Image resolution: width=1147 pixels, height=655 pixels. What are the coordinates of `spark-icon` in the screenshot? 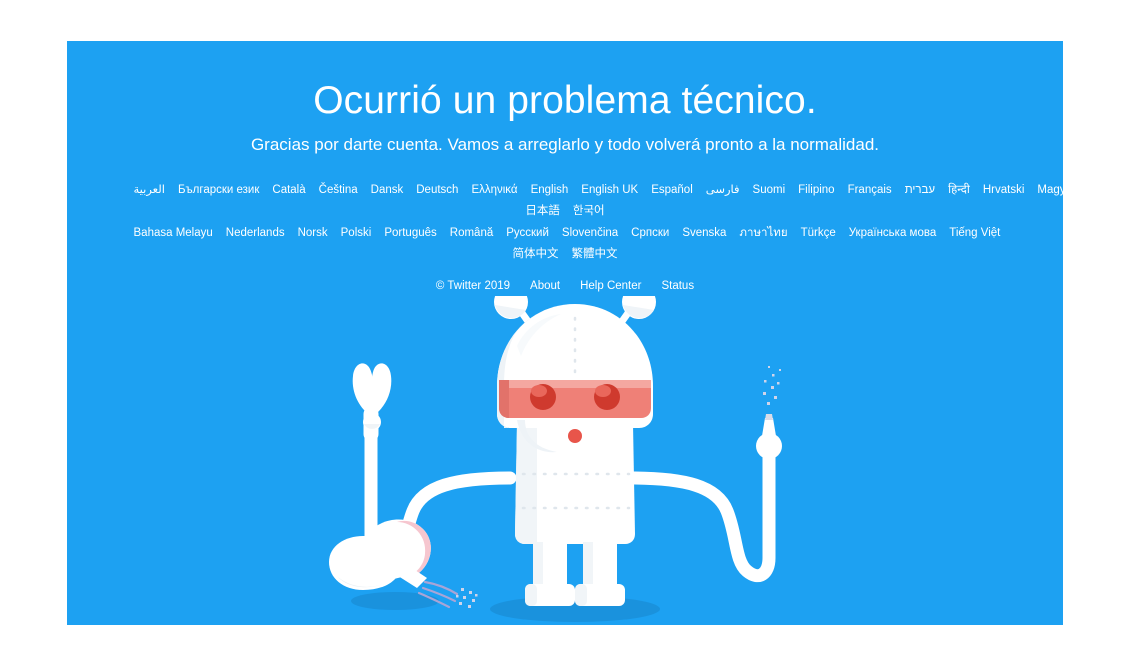 It's located at (772, 385).